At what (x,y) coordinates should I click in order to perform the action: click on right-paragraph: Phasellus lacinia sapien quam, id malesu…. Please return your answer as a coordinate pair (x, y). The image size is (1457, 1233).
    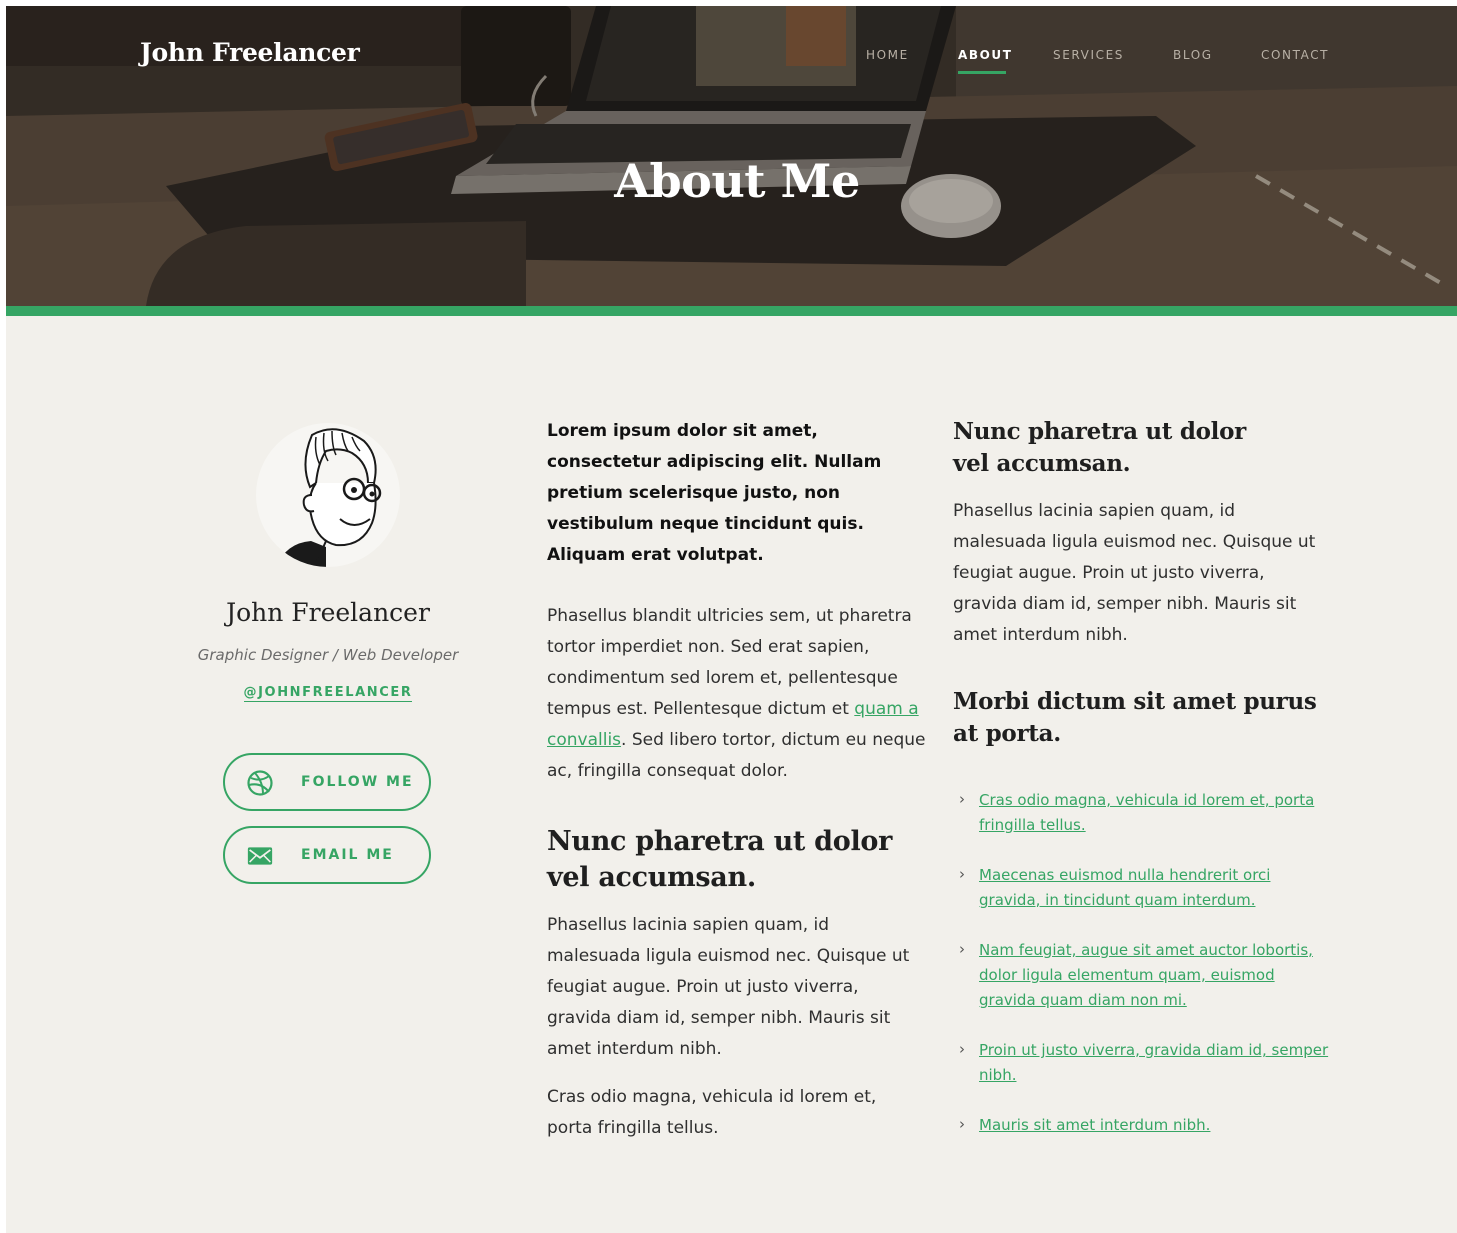
    Looking at the image, I should click on (1134, 573).